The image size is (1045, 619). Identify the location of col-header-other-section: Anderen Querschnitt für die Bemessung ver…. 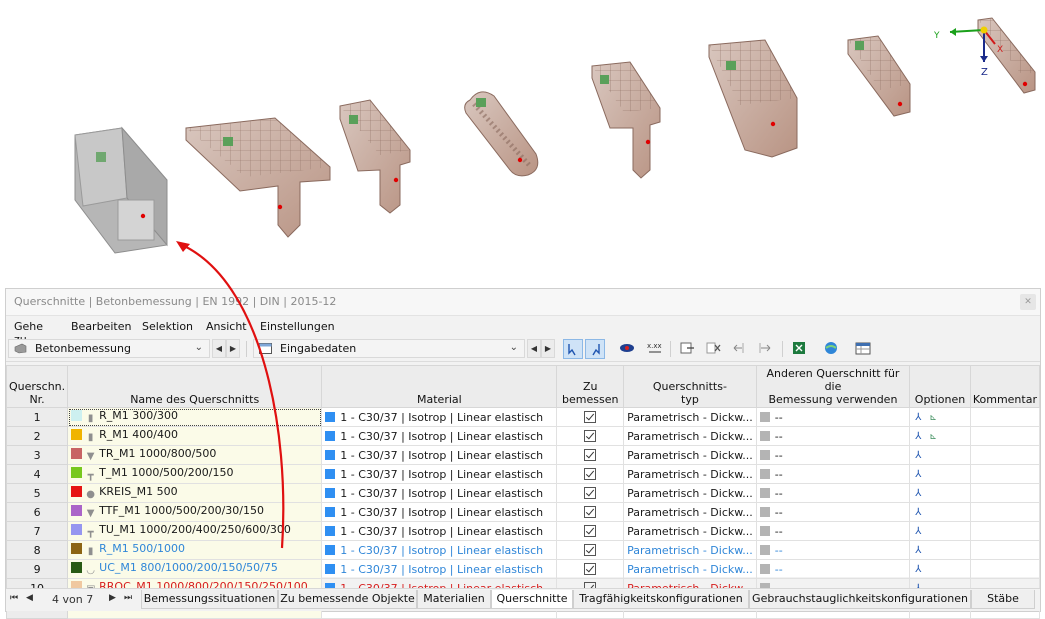
(833, 386).